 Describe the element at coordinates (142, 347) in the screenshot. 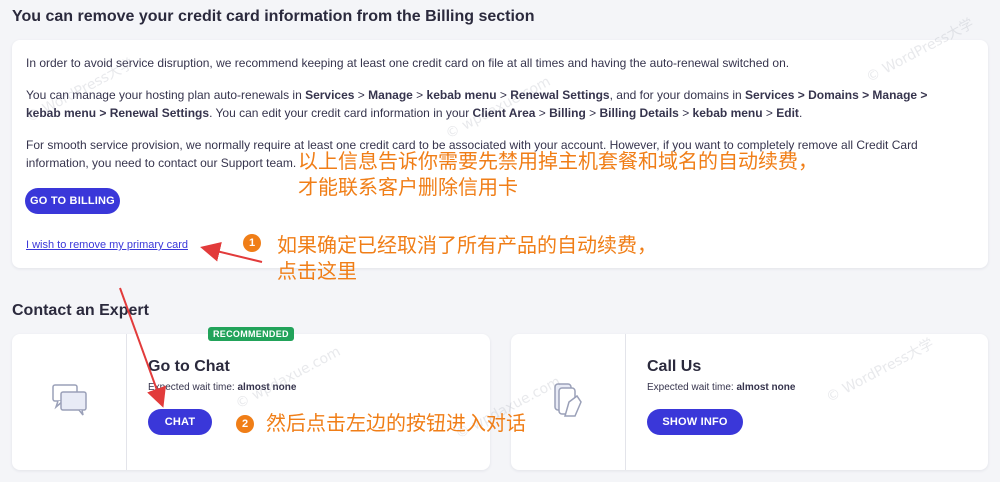

I see `arrow-to-chat-button` at that location.